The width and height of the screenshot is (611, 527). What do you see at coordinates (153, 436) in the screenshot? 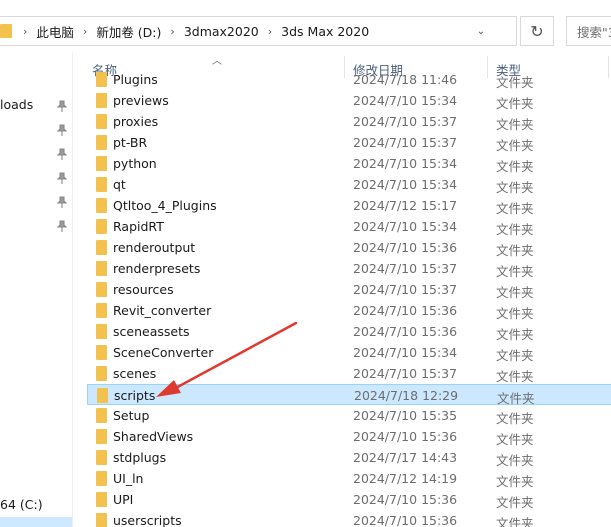
I see `file-name: SharedViews` at bounding box center [153, 436].